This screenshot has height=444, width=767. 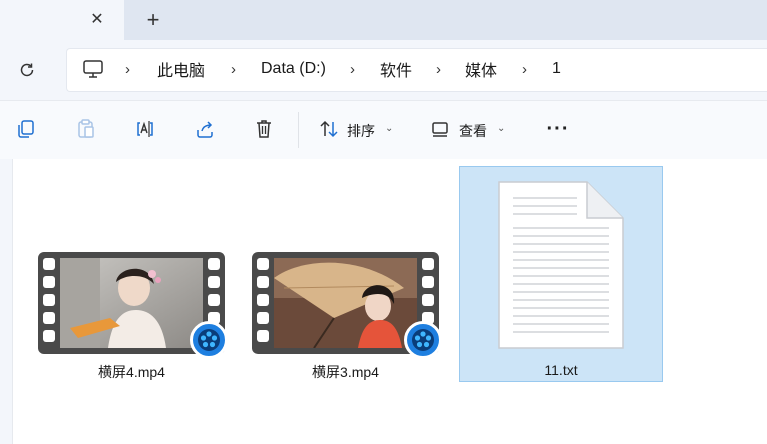 What do you see at coordinates (93, 69) in the screenshot?
I see `computer-icon` at bounding box center [93, 69].